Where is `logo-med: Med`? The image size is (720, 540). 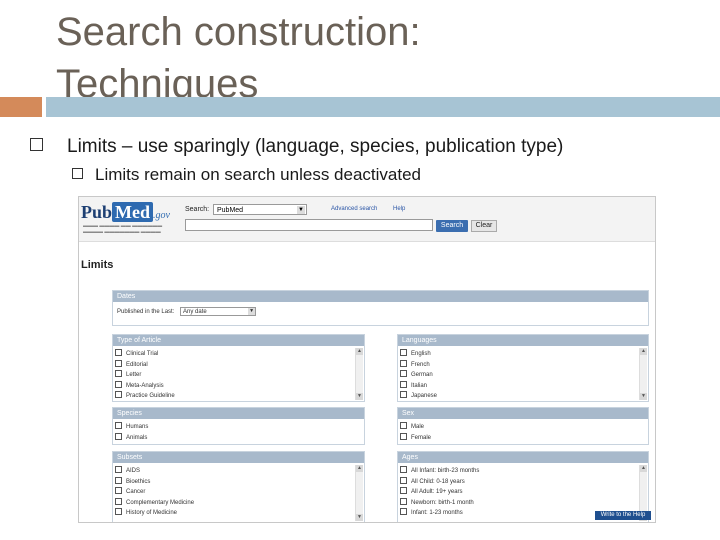 logo-med: Med is located at coordinates (133, 212).